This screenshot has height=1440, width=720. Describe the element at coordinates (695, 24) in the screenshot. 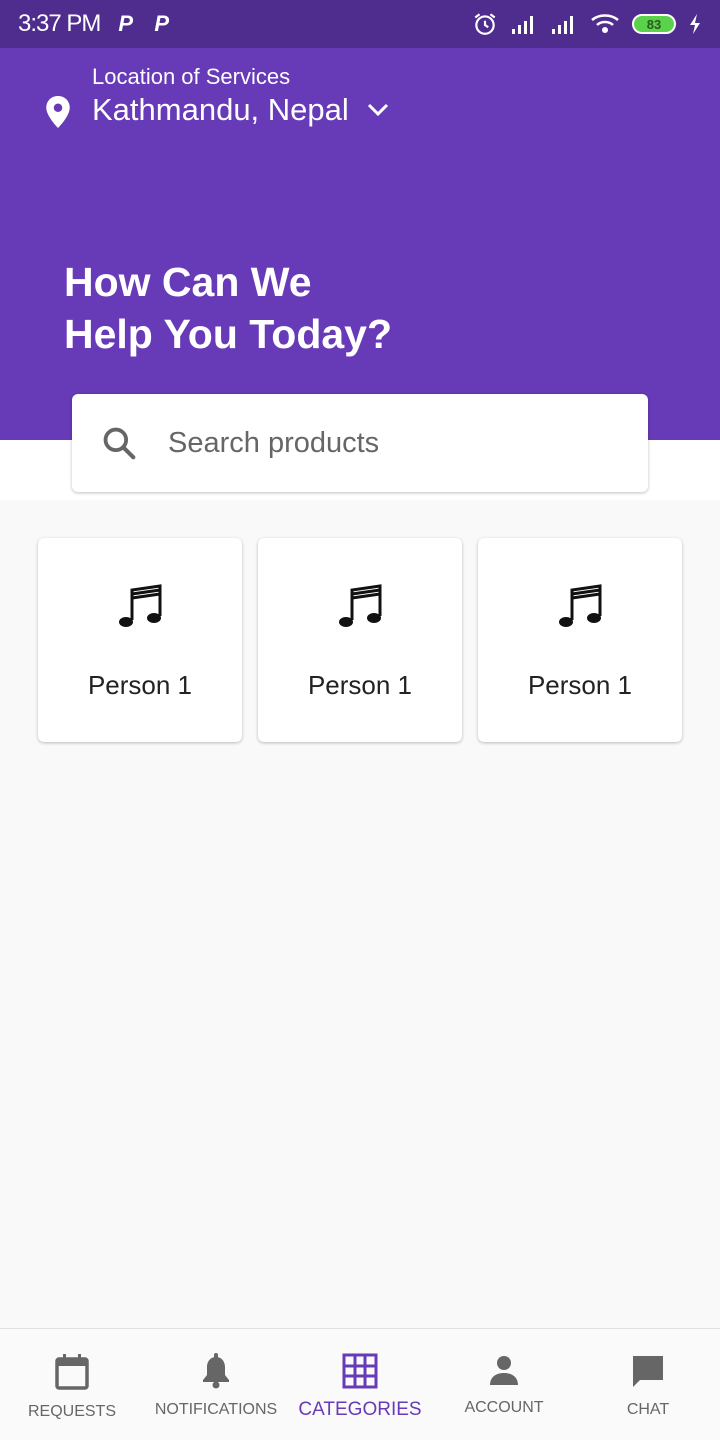

I see `charging-icon` at that location.